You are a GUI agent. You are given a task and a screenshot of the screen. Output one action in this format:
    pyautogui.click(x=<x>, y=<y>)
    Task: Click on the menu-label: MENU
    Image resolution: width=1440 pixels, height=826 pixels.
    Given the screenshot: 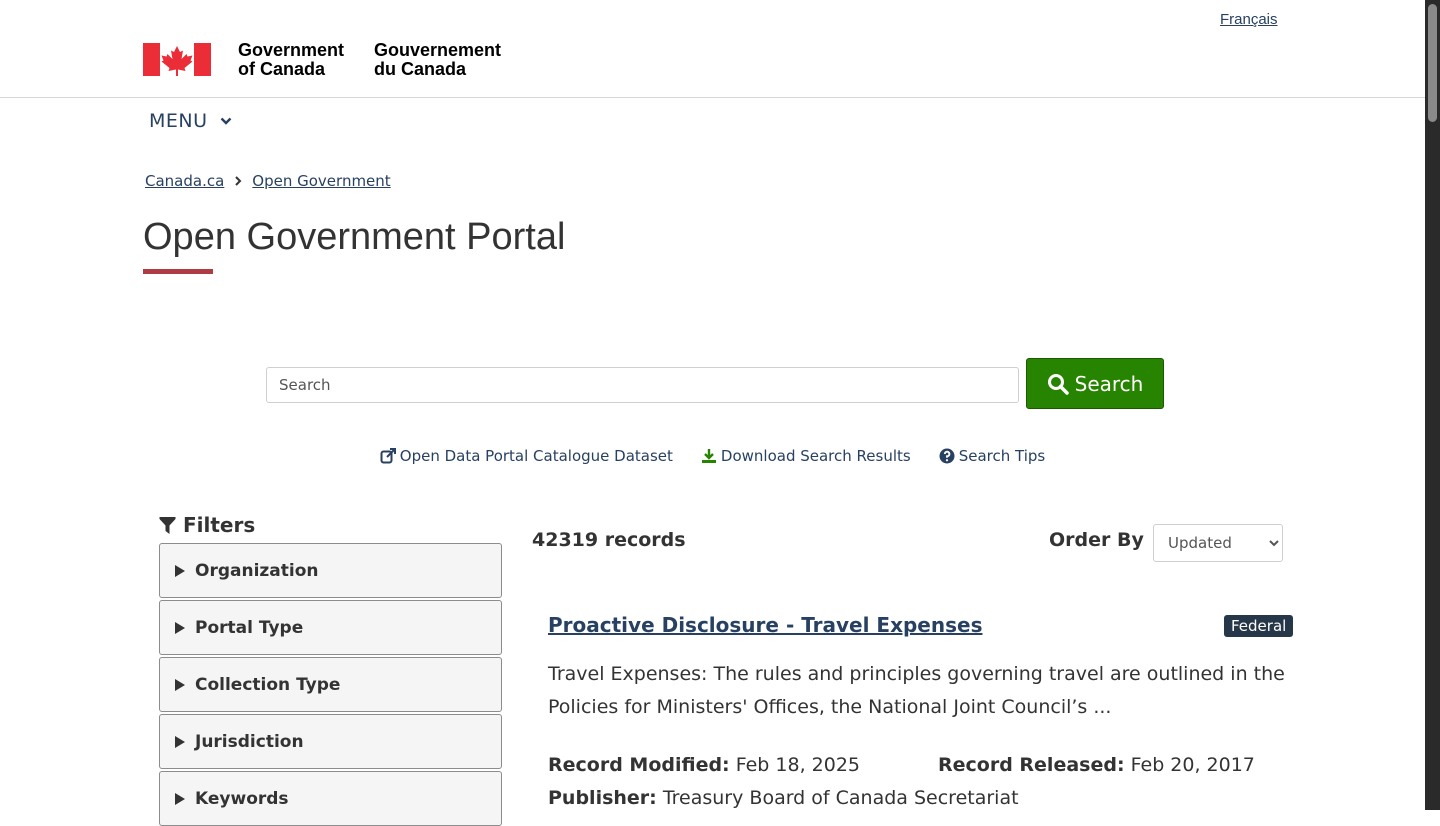 What is the action you would take?
    pyautogui.click(x=178, y=121)
    